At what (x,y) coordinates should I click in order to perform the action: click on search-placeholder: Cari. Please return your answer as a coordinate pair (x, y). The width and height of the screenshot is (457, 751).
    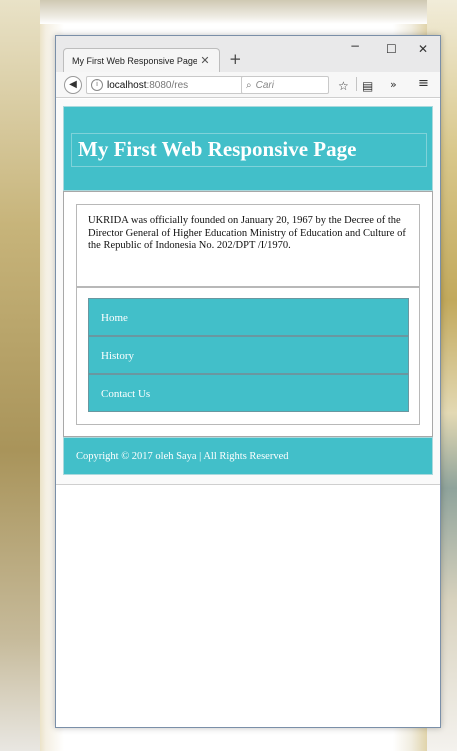
    Looking at the image, I should click on (264, 85).